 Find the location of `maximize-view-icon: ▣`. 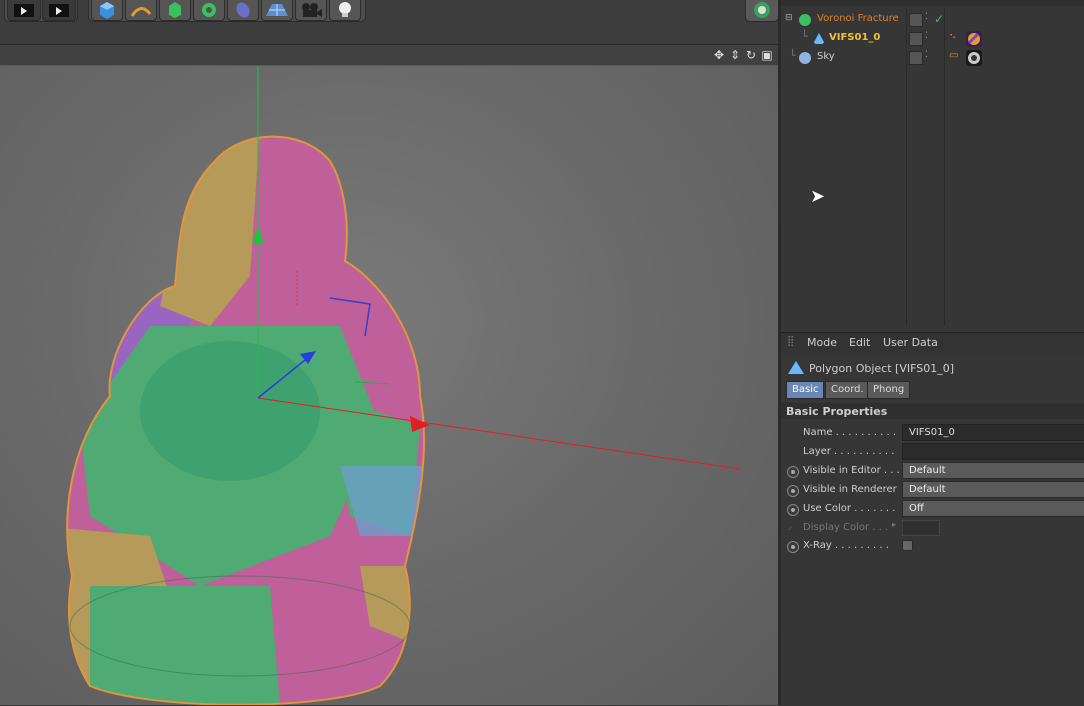

maximize-view-icon: ▣ is located at coordinates (767, 55).